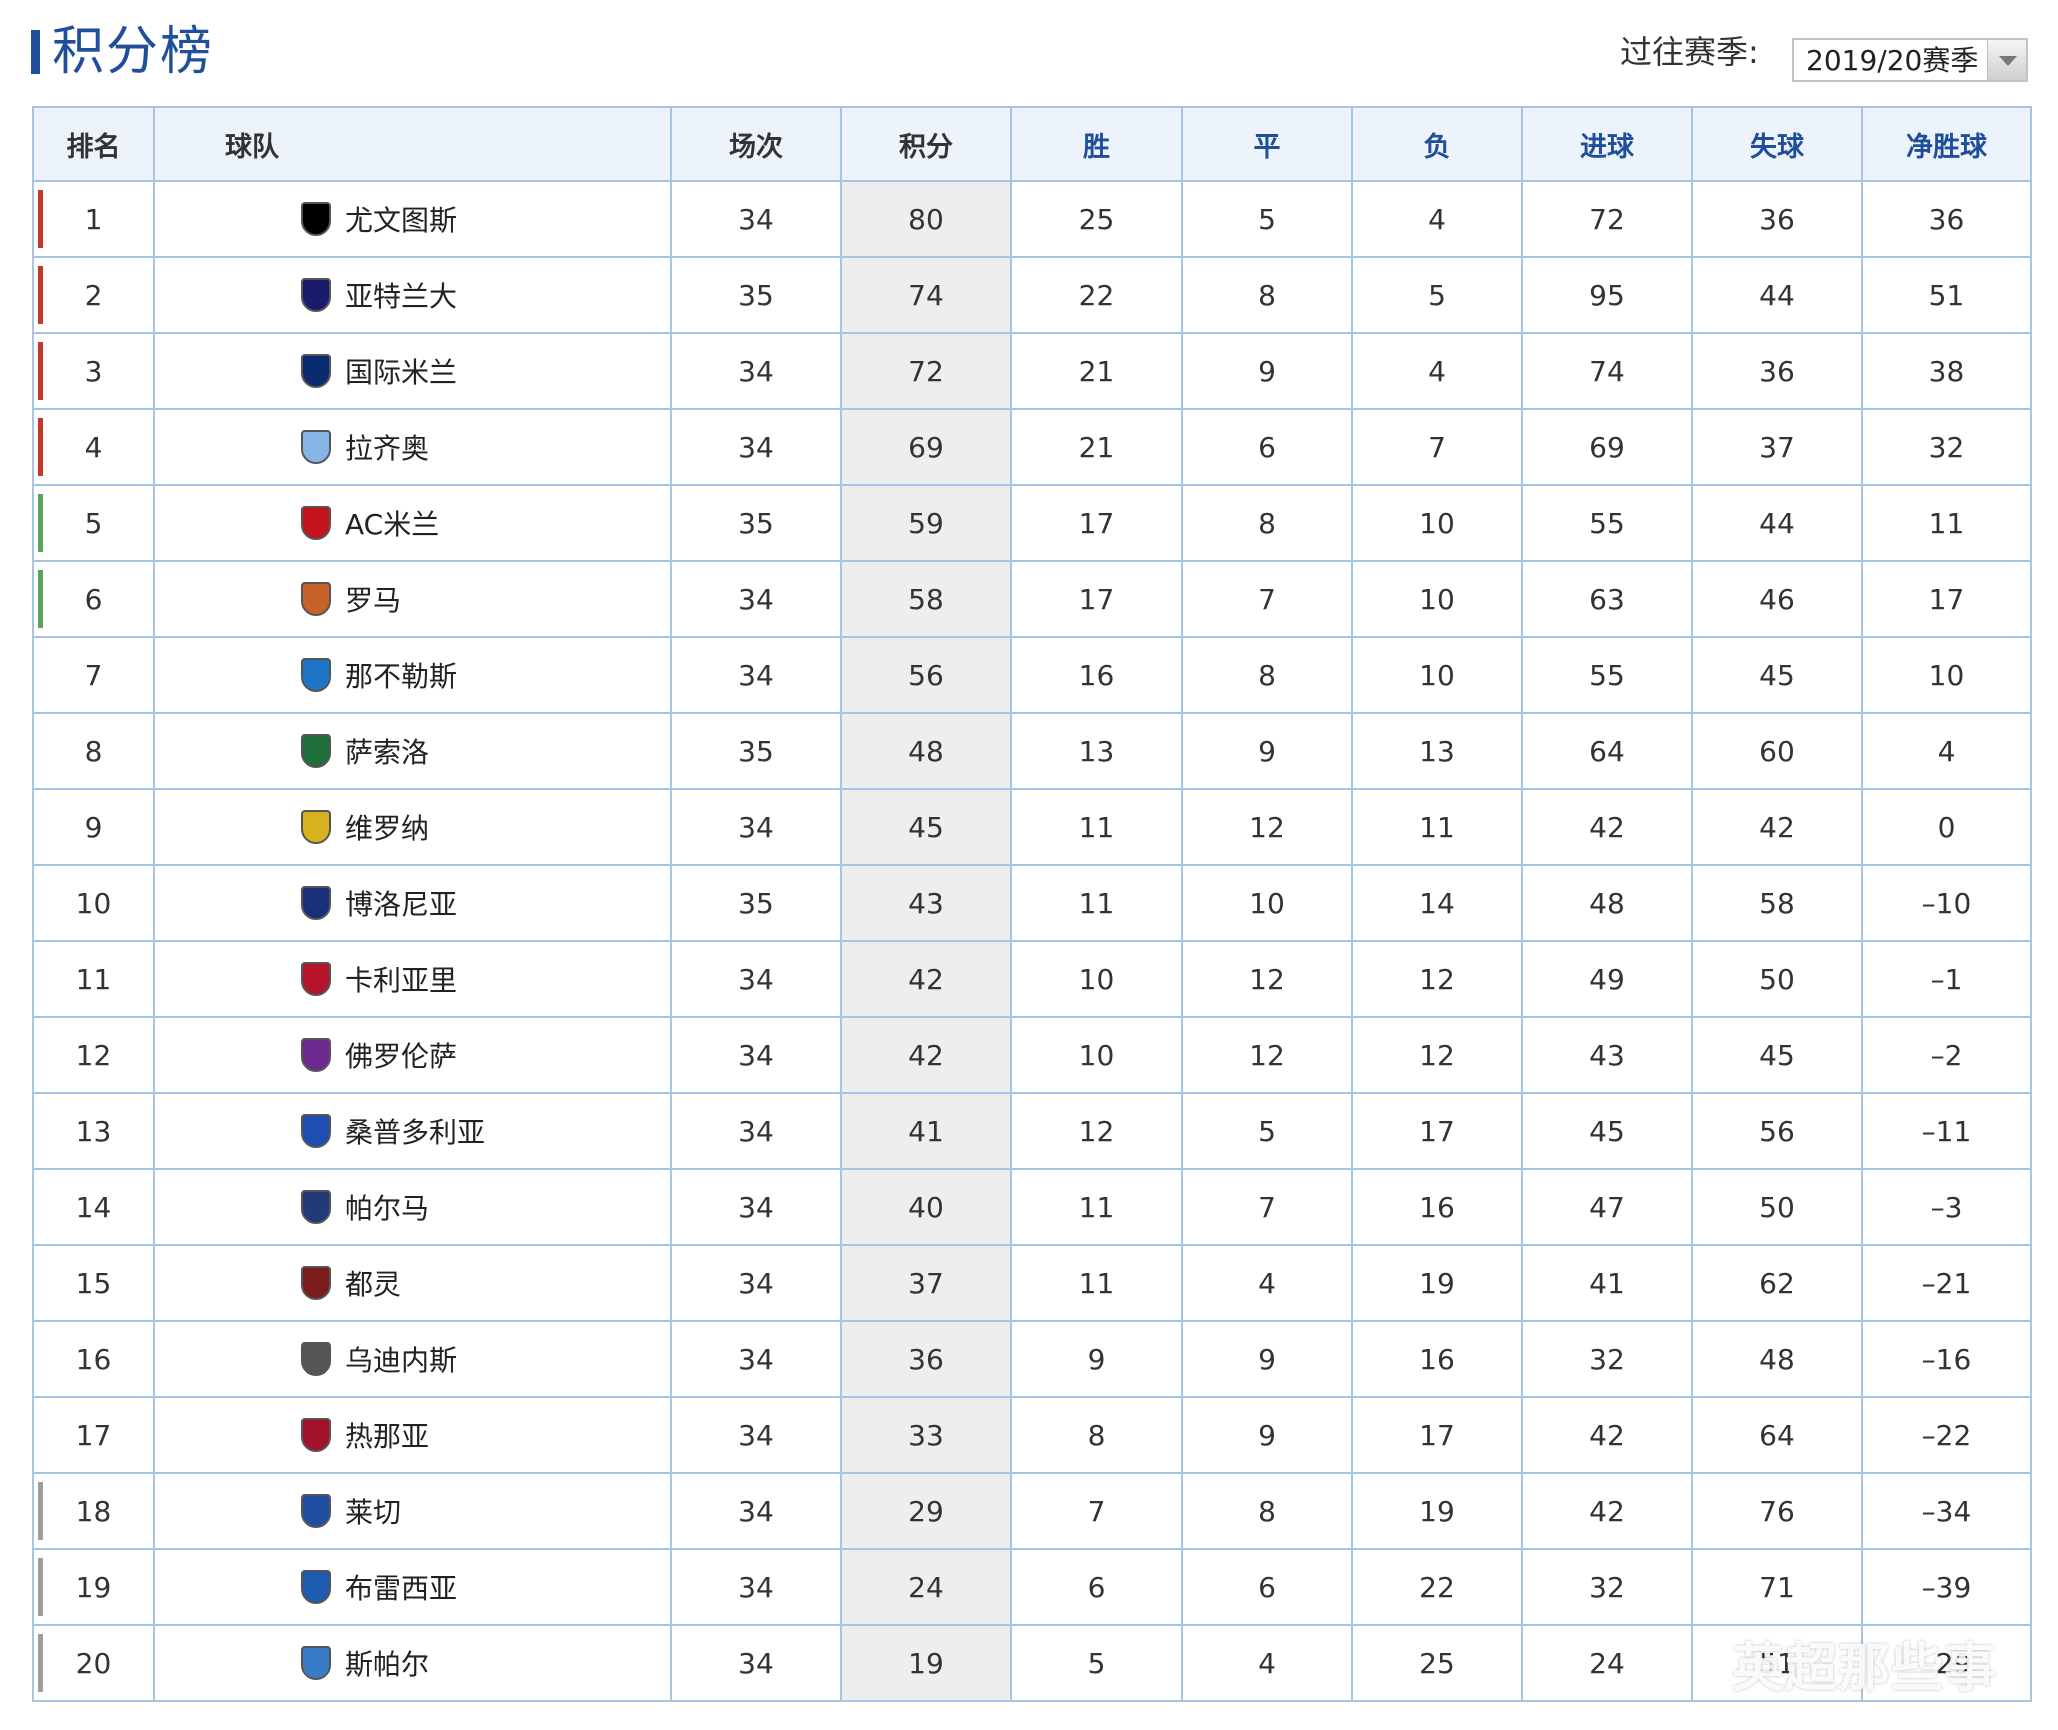 The width and height of the screenshot is (2058, 1730). I want to click on team-cell: 罗马, so click(412, 599).